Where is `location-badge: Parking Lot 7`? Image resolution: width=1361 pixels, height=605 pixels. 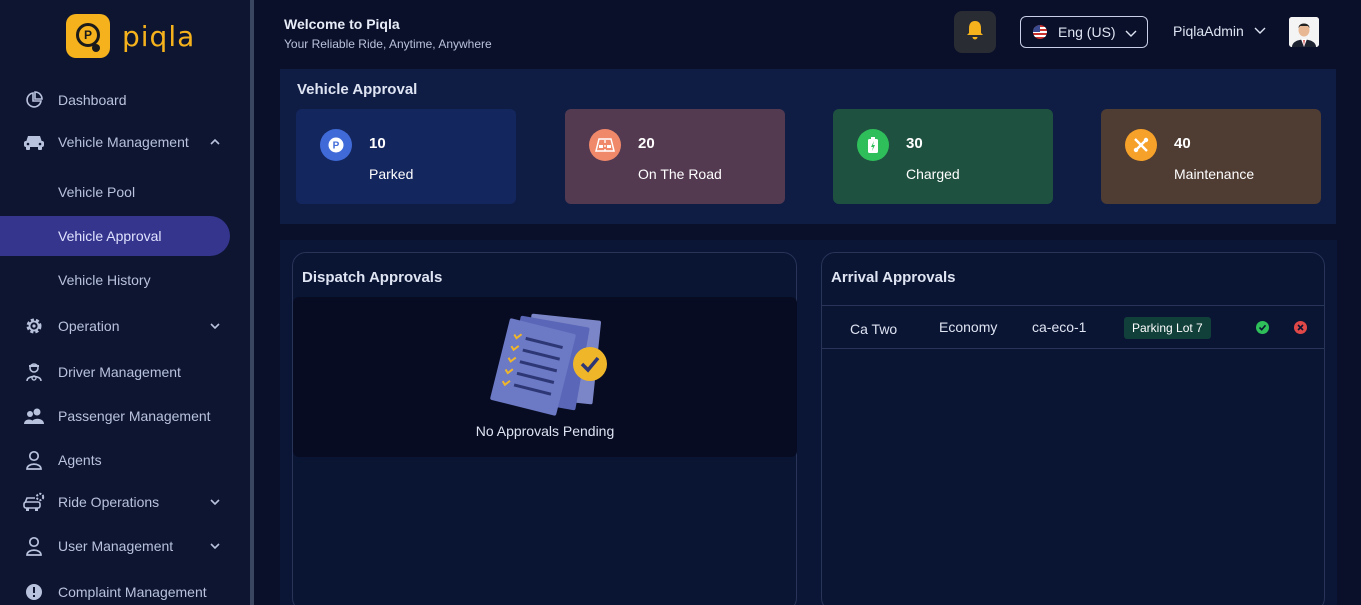 location-badge: Parking Lot 7 is located at coordinates (1167, 328).